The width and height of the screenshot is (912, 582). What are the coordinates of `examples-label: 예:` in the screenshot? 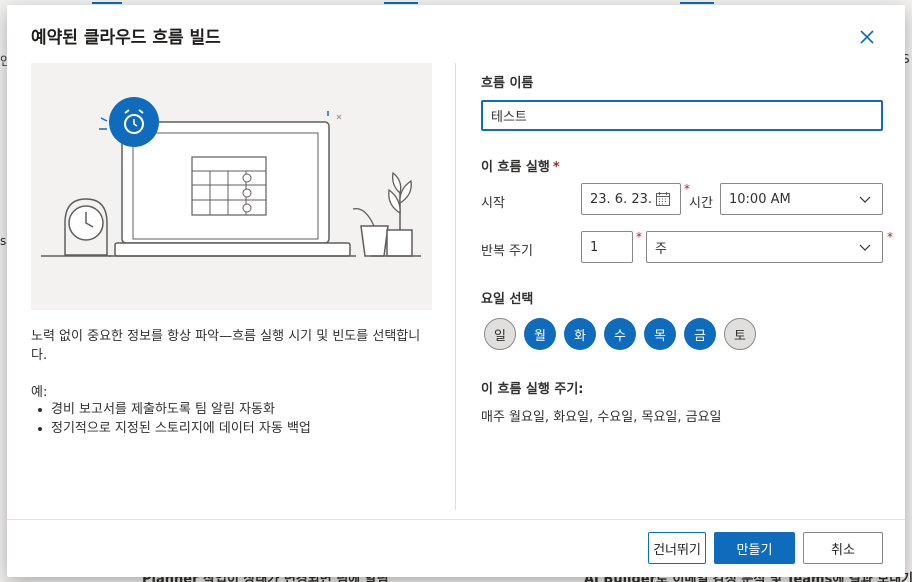 It's located at (39, 392).